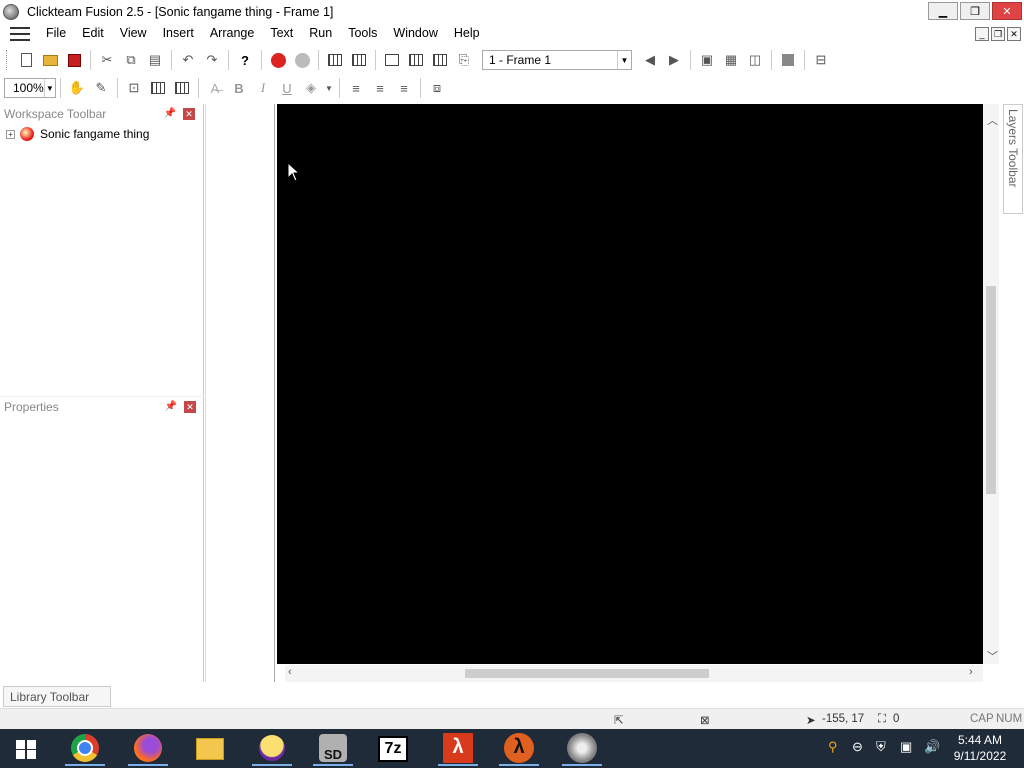  I want to click on half-life-icon: λ, so click(458, 748).